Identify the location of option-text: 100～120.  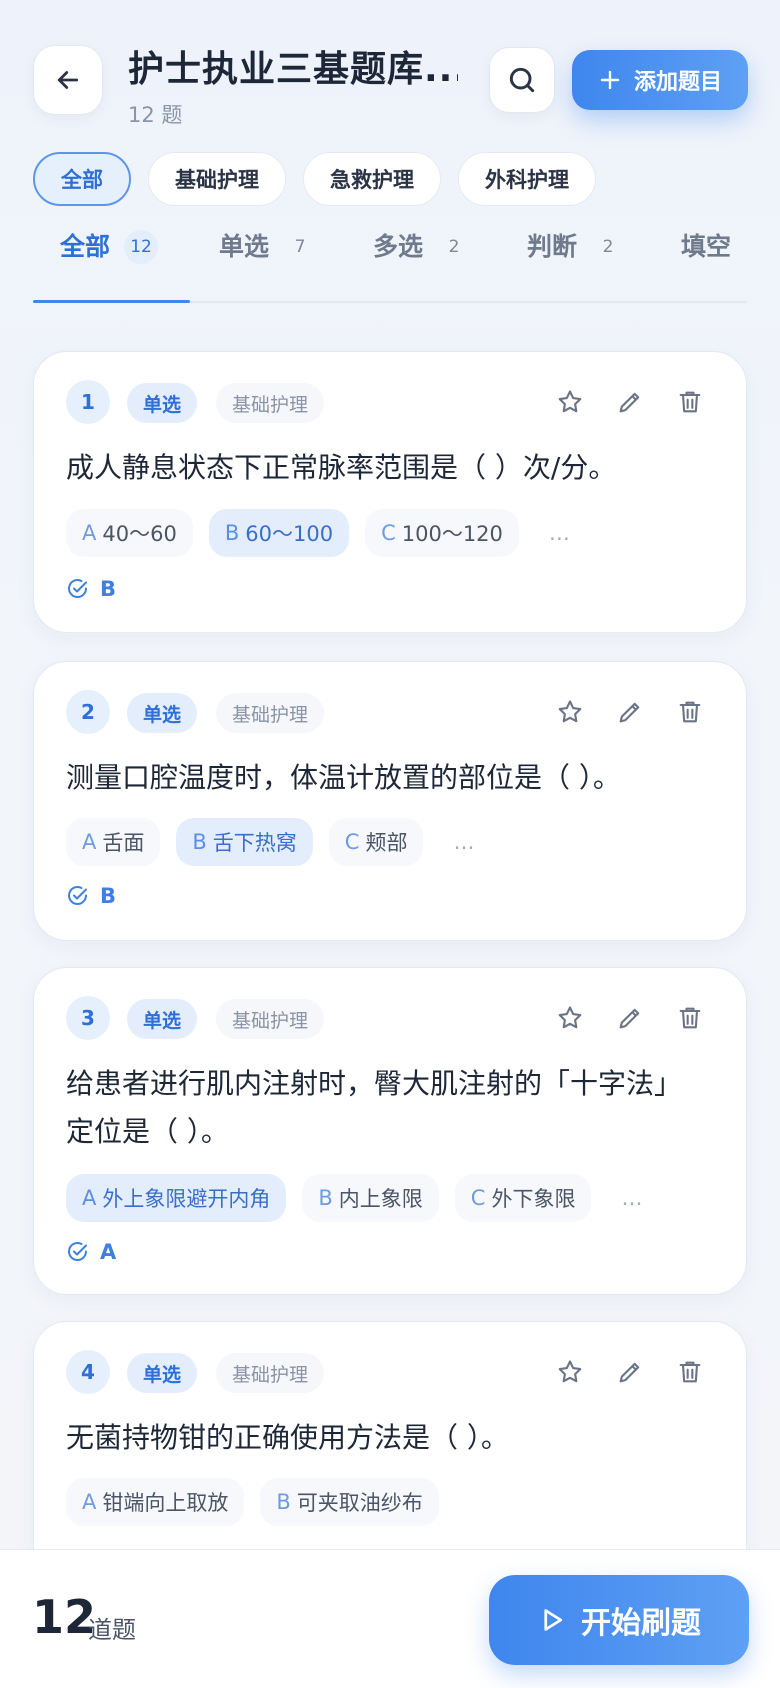
(452, 534).